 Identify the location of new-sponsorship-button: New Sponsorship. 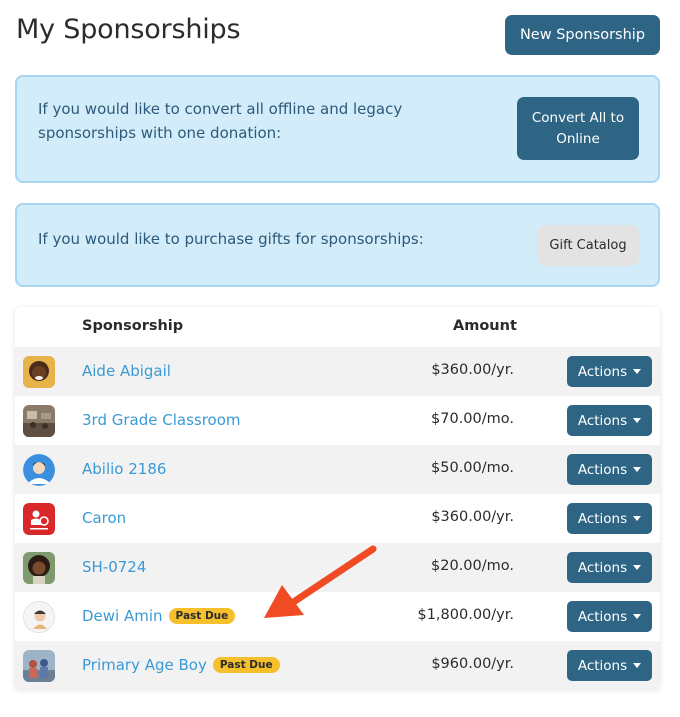
(582, 35).